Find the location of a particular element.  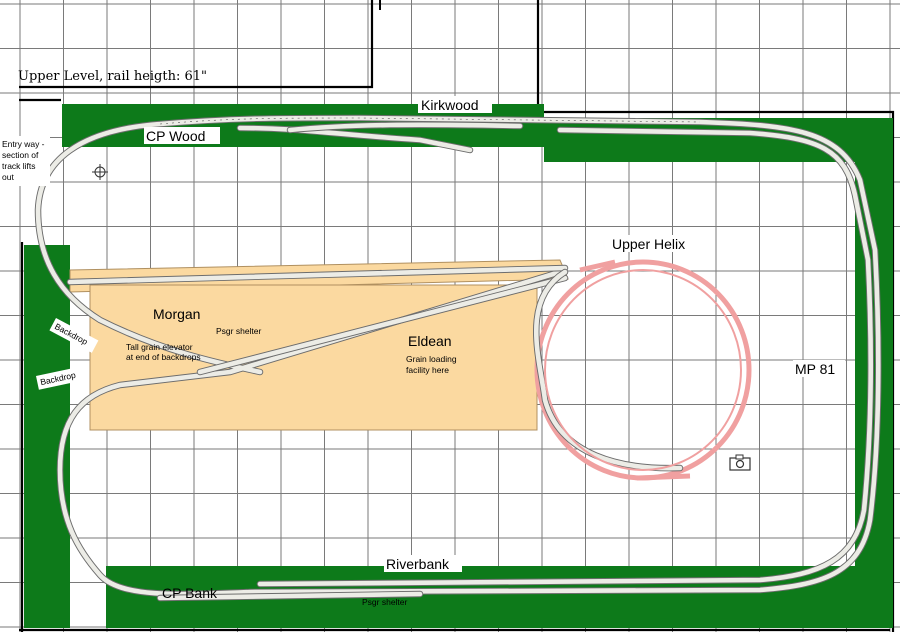

note-grain-loading-2: facility here is located at coordinates (427, 370).